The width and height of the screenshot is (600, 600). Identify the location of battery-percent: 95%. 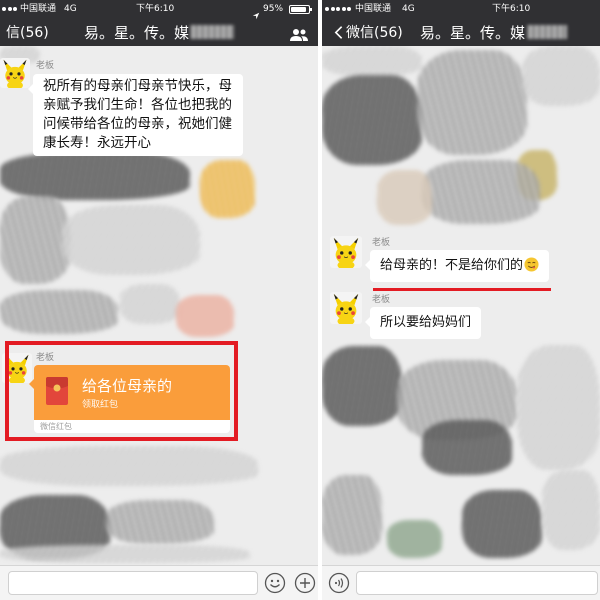
(273, 9).